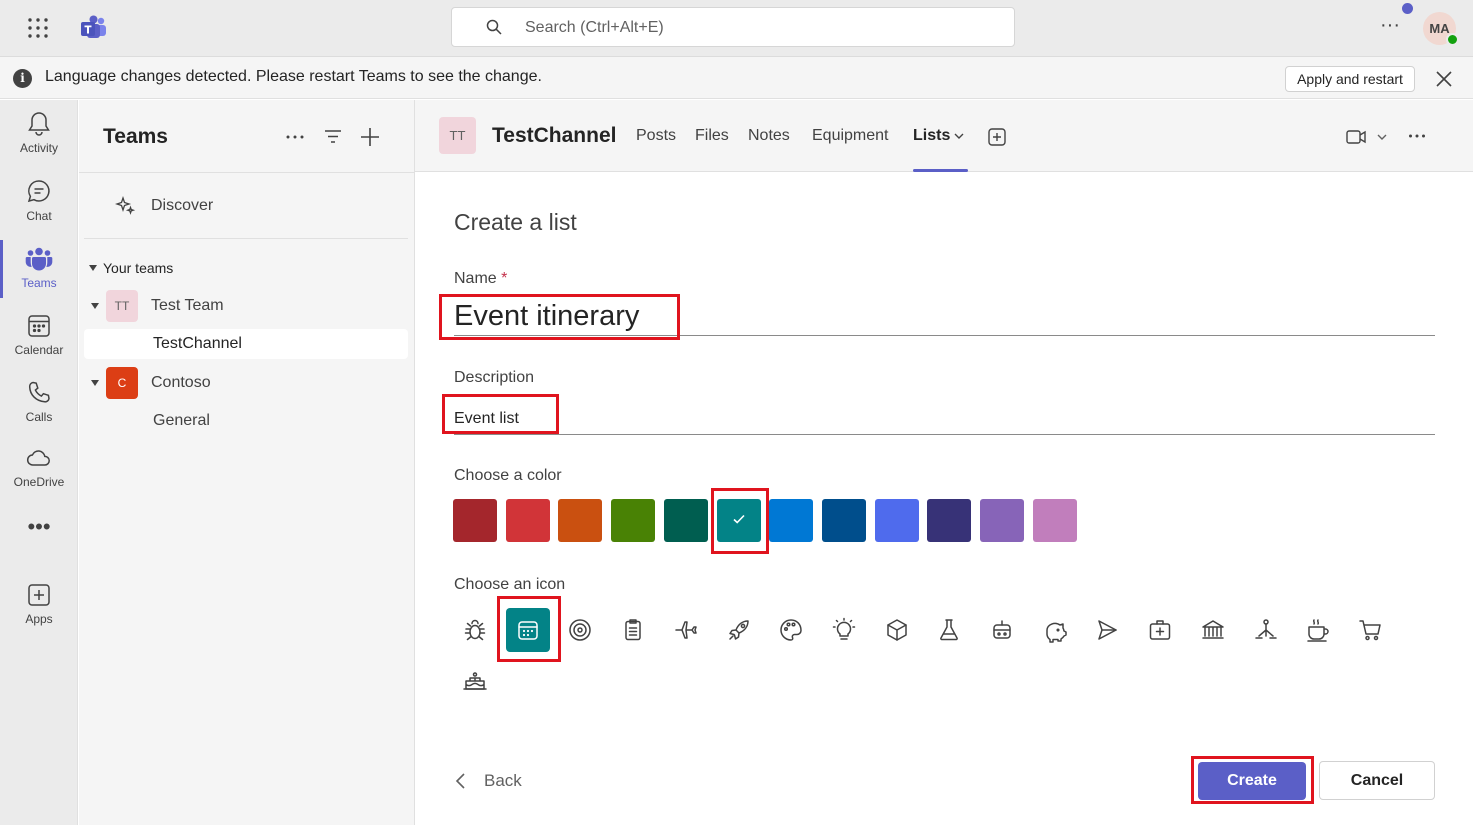 The image size is (1473, 825). I want to click on cake-icon, so click(475, 681).